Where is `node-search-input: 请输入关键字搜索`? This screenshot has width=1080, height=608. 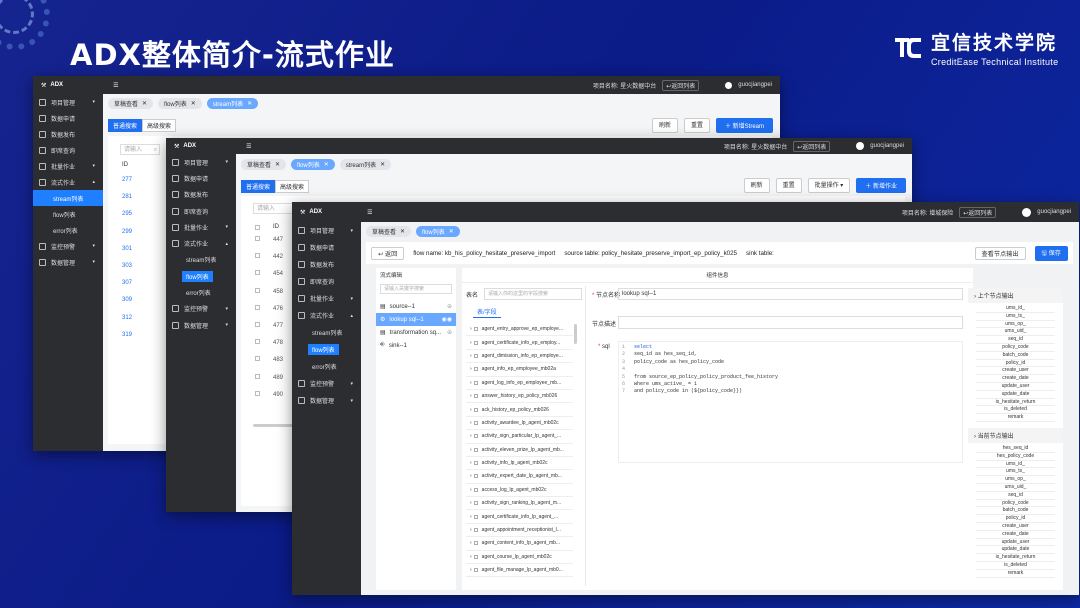
node-search-input: 请输入关键字搜索 is located at coordinates (416, 289).